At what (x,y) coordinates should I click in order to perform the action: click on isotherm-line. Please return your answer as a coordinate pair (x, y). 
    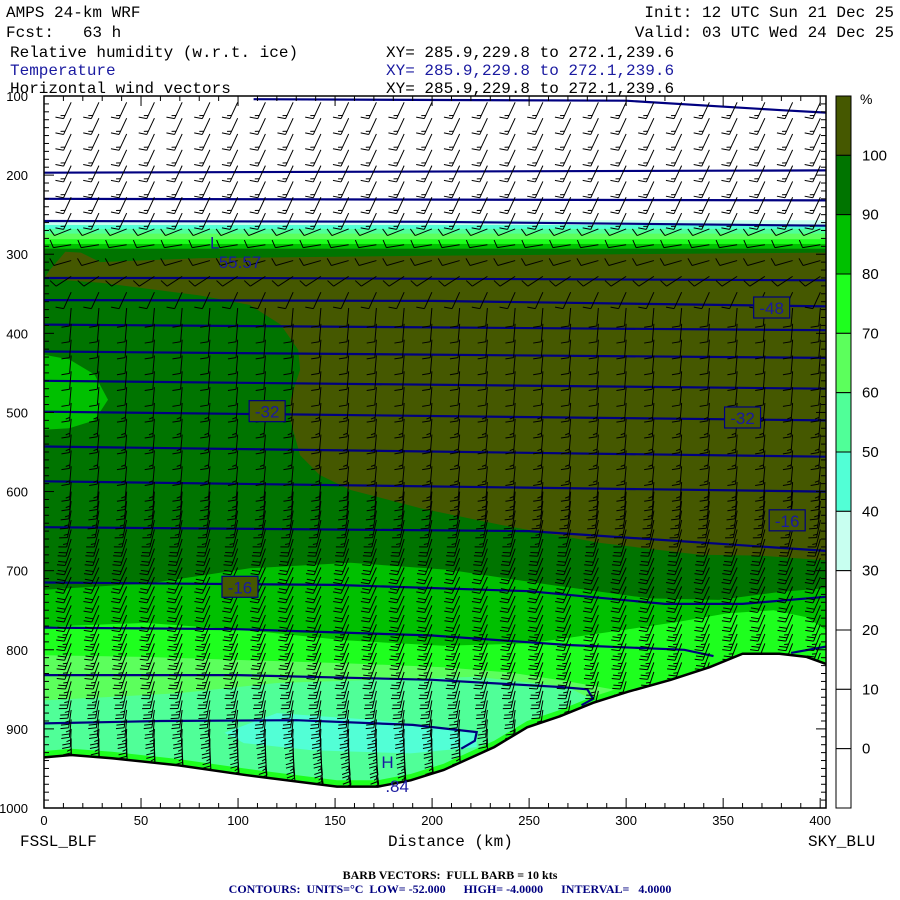
    Looking at the image, I should click on (435, 171).